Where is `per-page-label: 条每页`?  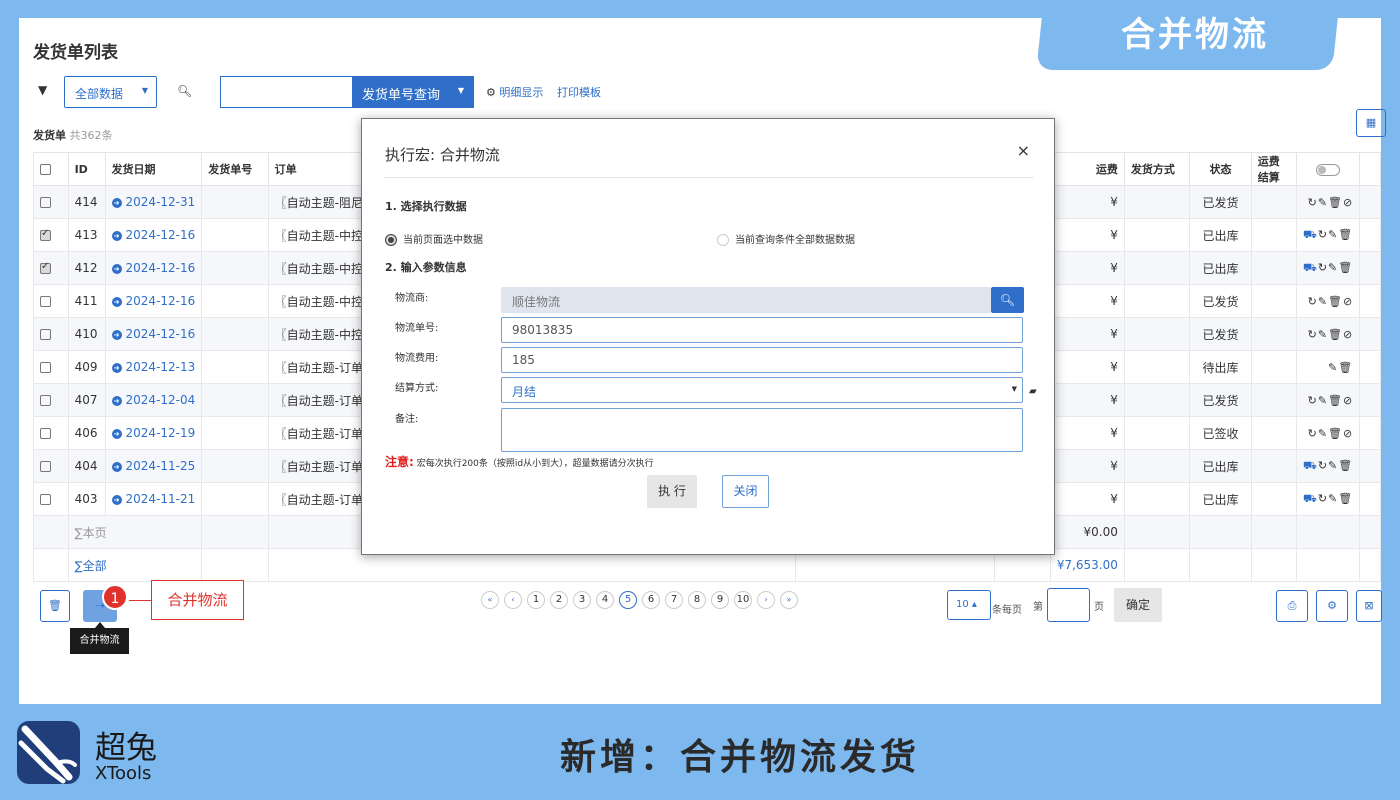 per-page-label: 条每页 is located at coordinates (1007, 610).